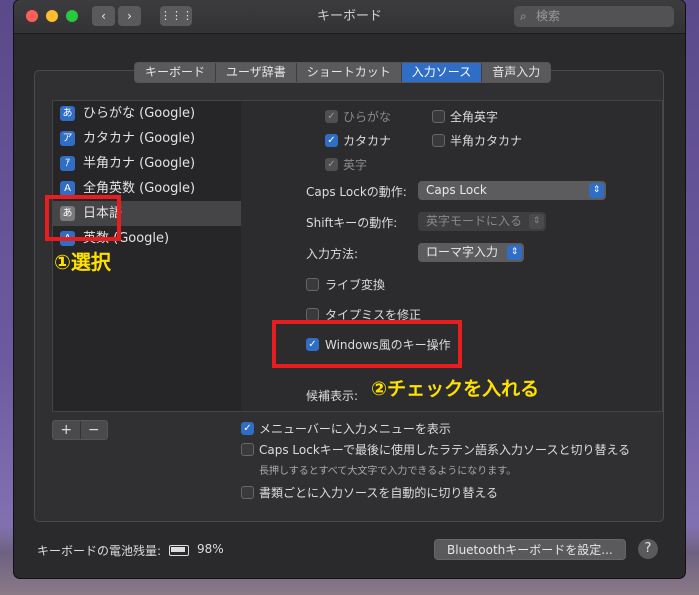  Describe the element at coordinates (356, 192) in the screenshot. I see `capslock-label: Caps Lockの動作:` at that location.